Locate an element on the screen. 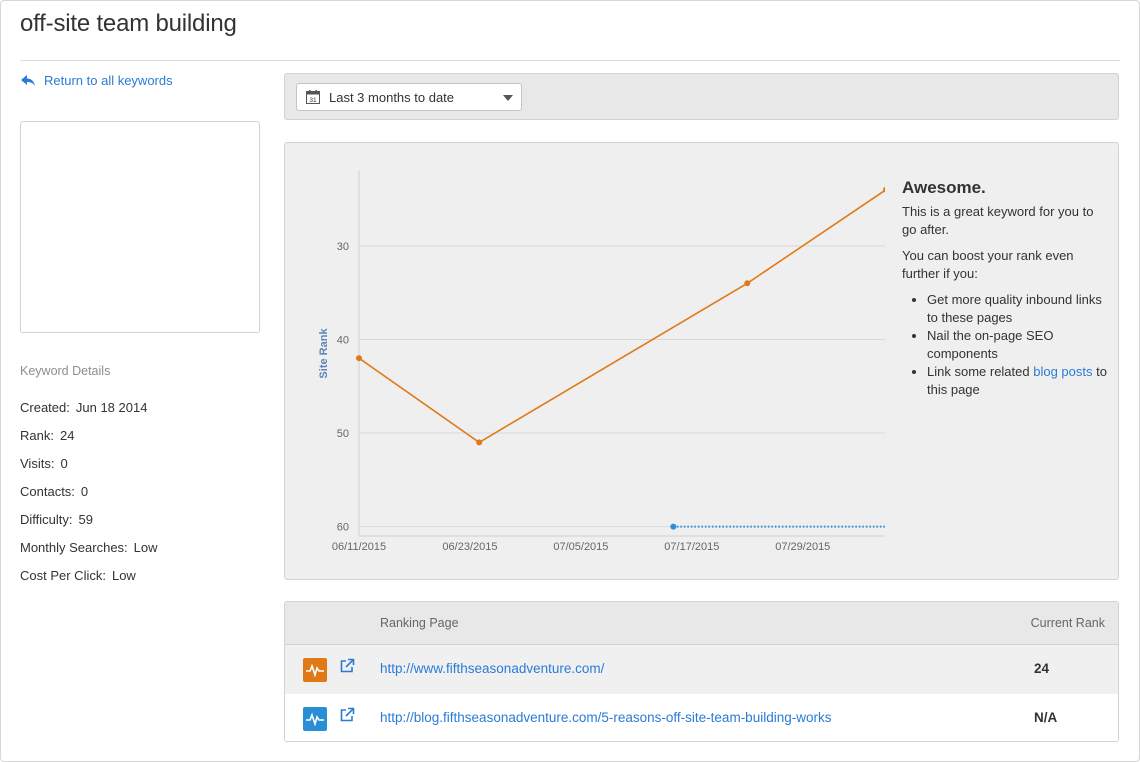 This screenshot has width=1140, height=762. y-tick-label: 40 is located at coordinates (343, 340).